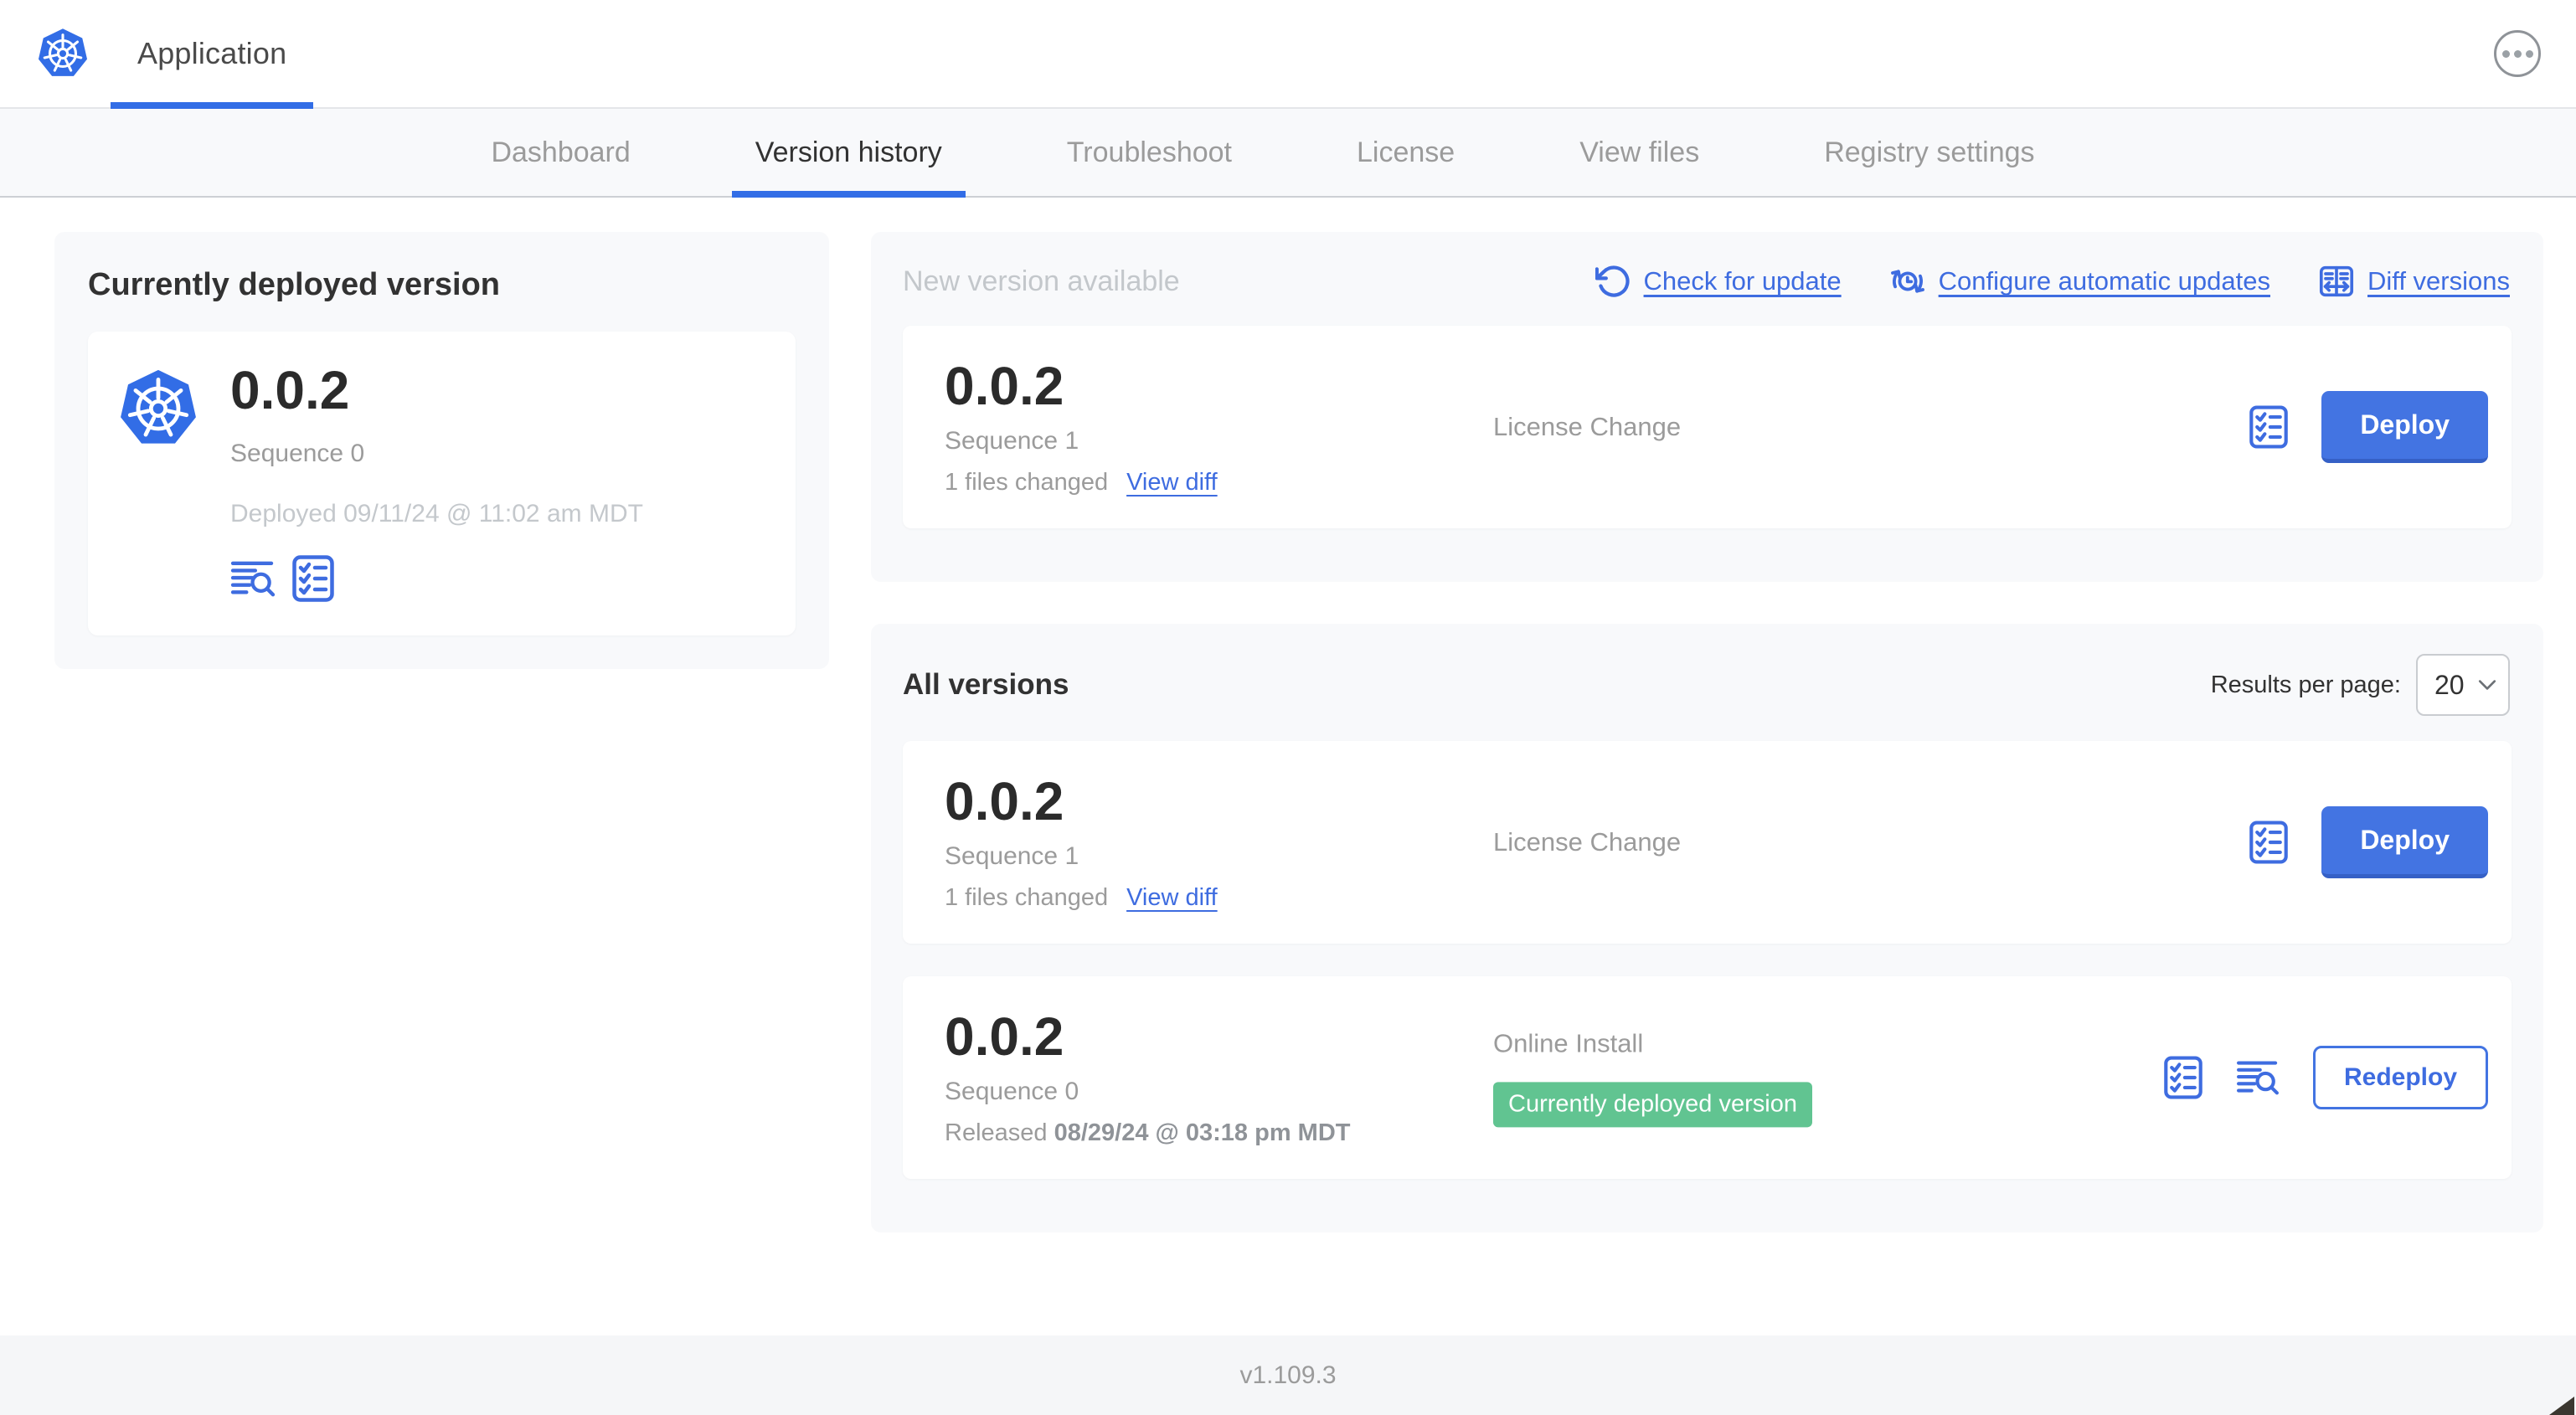  I want to click on results-per-page-label: Results per page:, so click(2305, 684).